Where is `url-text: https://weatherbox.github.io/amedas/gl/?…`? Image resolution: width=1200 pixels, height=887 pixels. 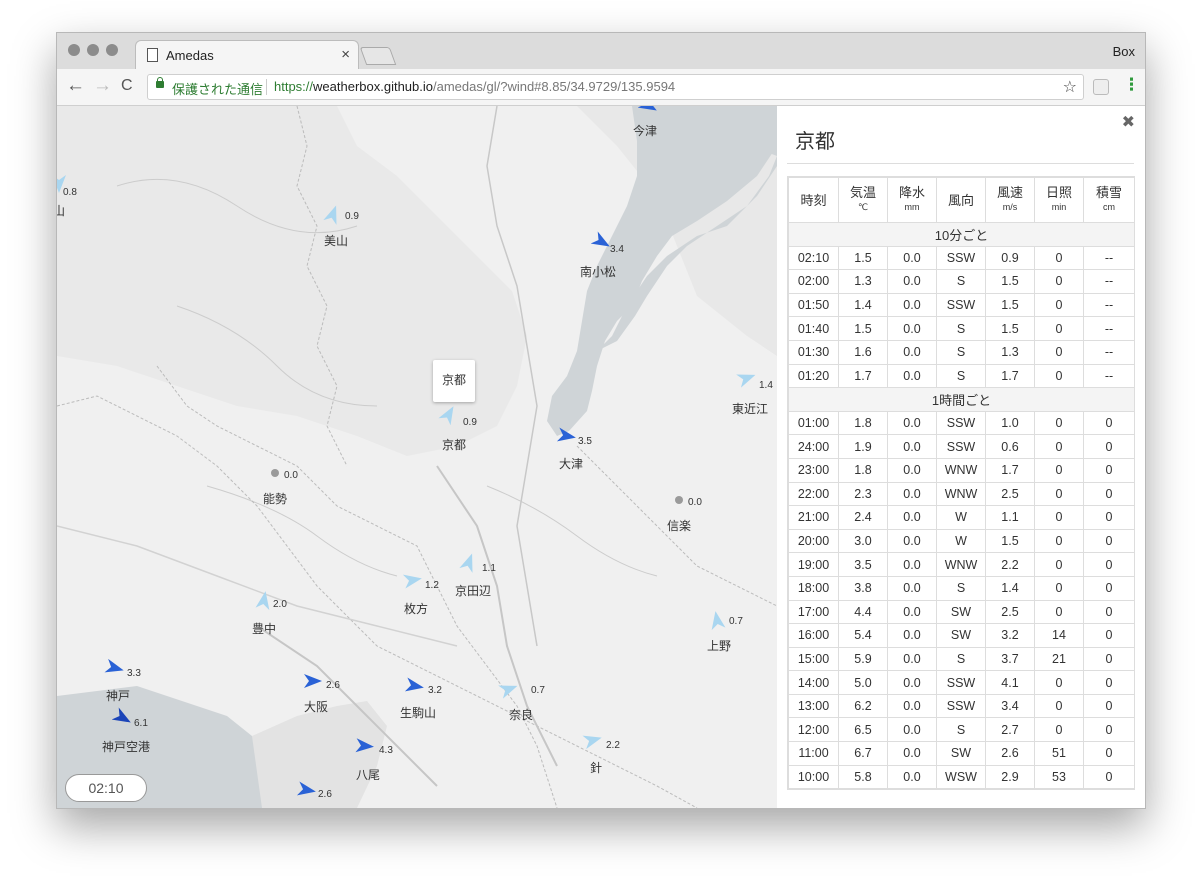 url-text: https://weatherbox.github.io/amedas/gl/?… is located at coordinates (474, 86).